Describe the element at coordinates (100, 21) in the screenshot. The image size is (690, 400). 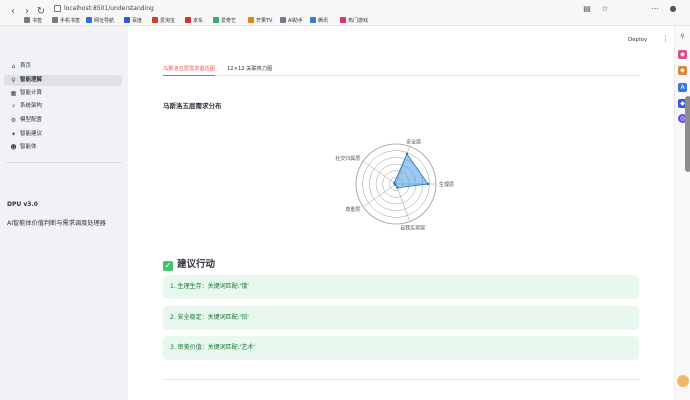
I see `bookmark-item: 网址导航` at that location.